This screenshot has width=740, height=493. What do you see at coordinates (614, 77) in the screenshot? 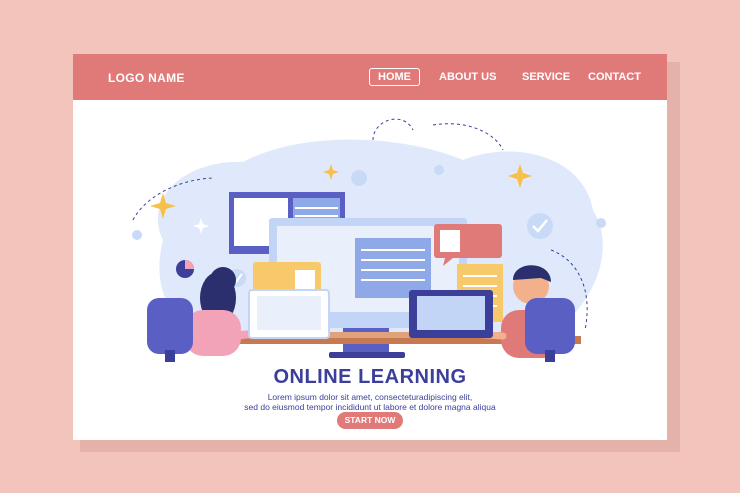
I see `nav-contact-link: CONTACT` at bounding box center [614, 77].